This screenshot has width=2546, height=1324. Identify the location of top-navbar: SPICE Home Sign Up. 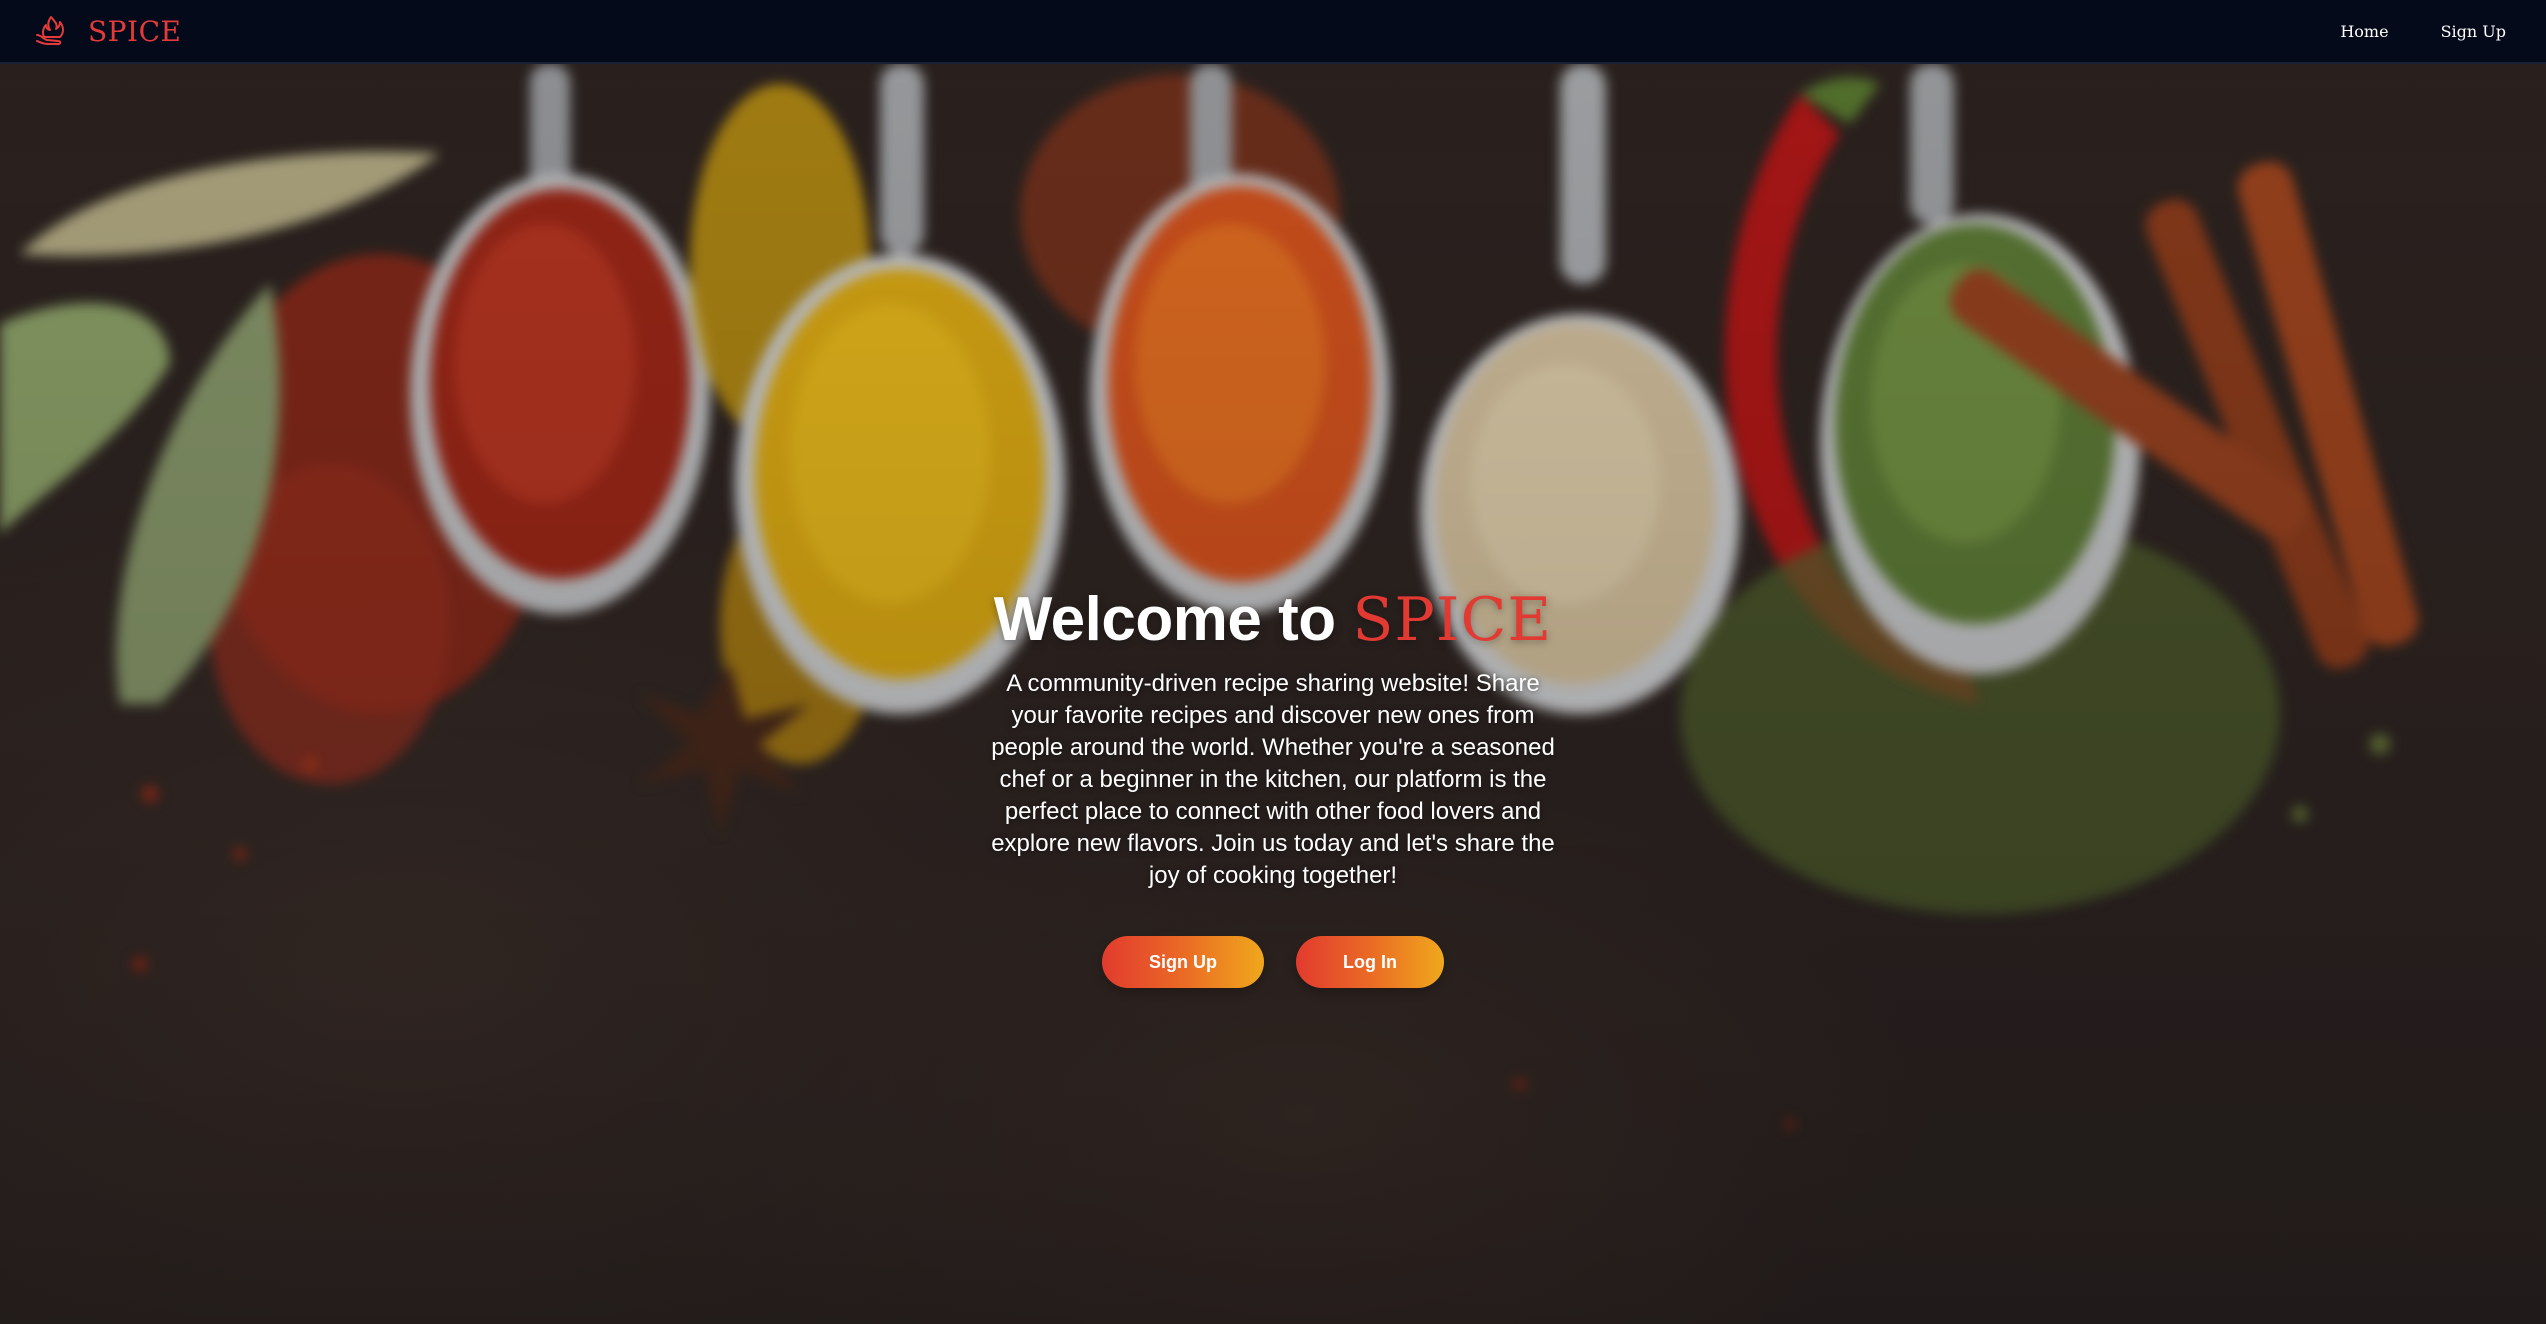
(1273, 32).